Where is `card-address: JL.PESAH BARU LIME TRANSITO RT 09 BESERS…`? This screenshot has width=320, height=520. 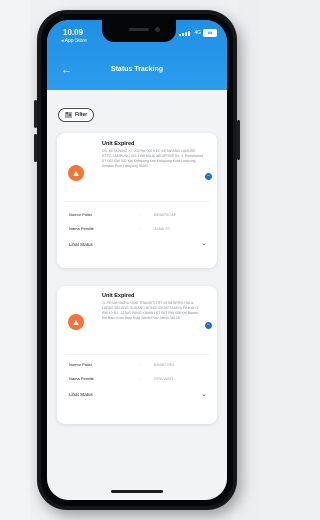 card-address: JL.PESAH BARU LIME TRANSITO RT 09 BESERS… is located at coordinates (150, 310).